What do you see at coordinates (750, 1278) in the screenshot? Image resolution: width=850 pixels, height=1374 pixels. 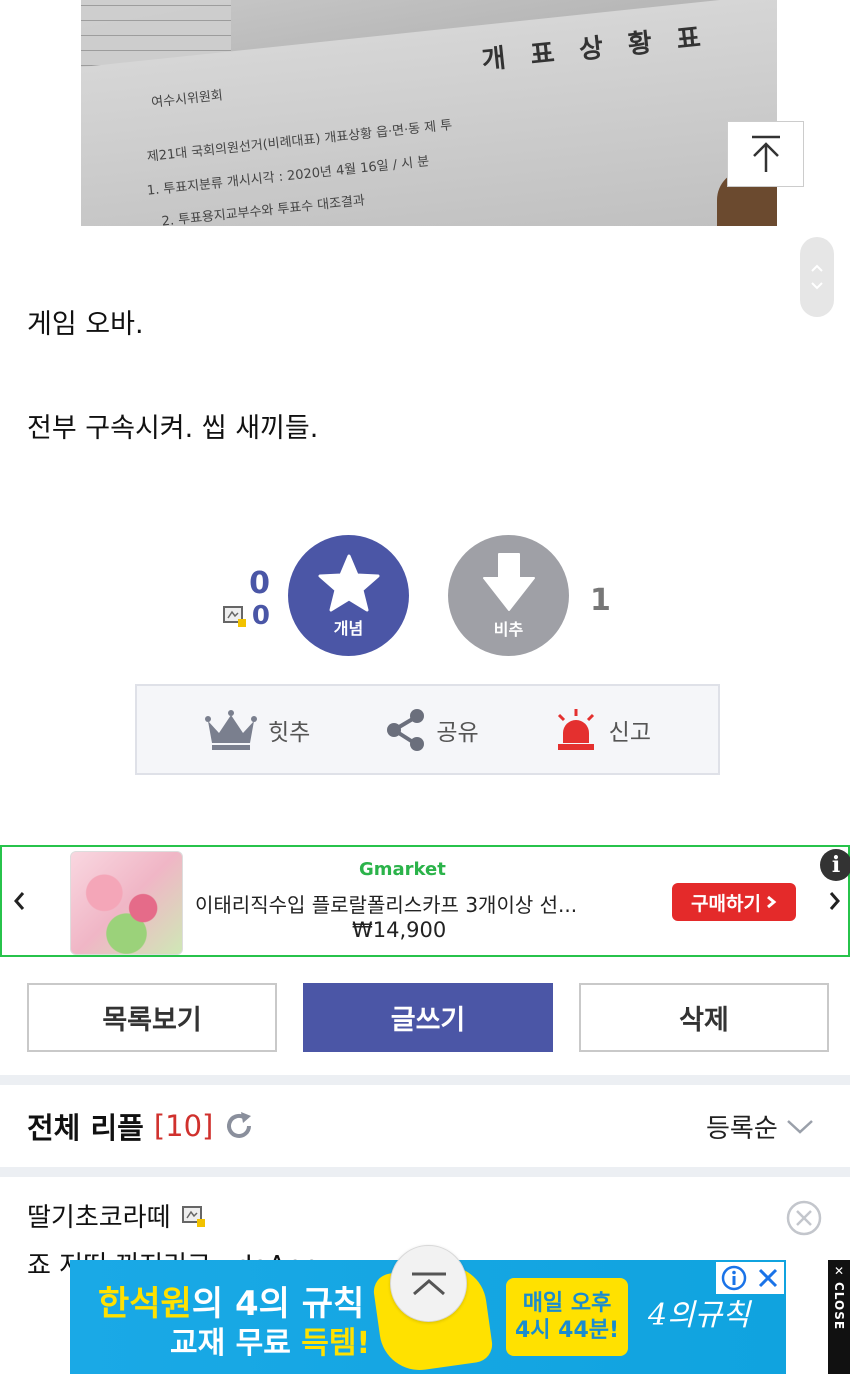 I see `ad-choices` at bounding box center [750, 1278].